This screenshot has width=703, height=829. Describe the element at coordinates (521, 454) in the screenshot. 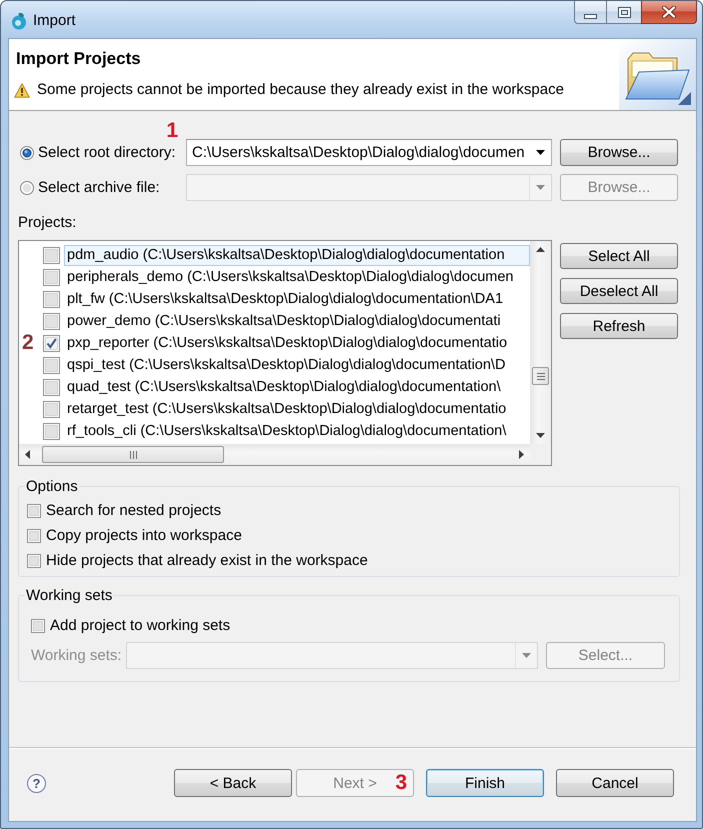

I see `scroll-right-icon` at that location.